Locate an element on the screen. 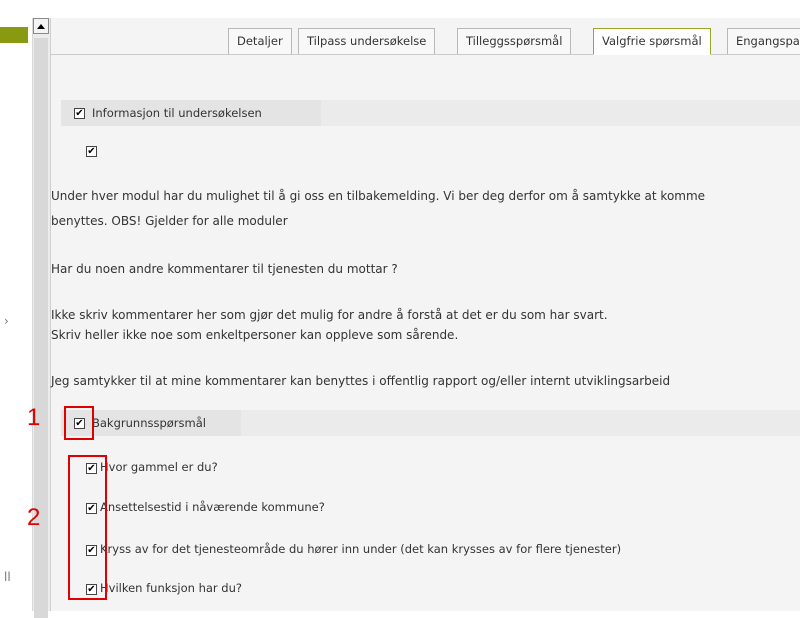  section-info-title: Informasjon til undersøkelsen is located at coordinates (177, 113).